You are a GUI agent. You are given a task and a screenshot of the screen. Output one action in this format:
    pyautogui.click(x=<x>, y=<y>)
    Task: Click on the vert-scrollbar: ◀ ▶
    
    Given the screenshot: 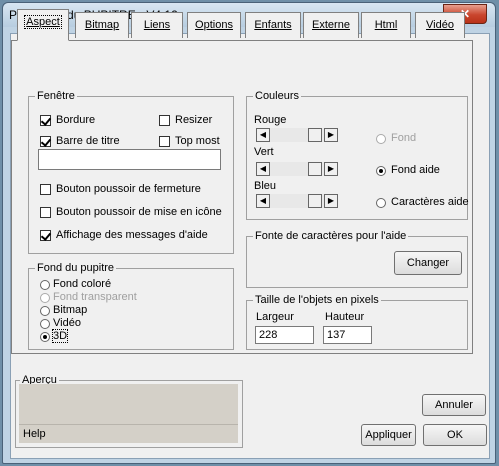 What is the action you would take?
    pyautogui.click(x=297, y=169)
    